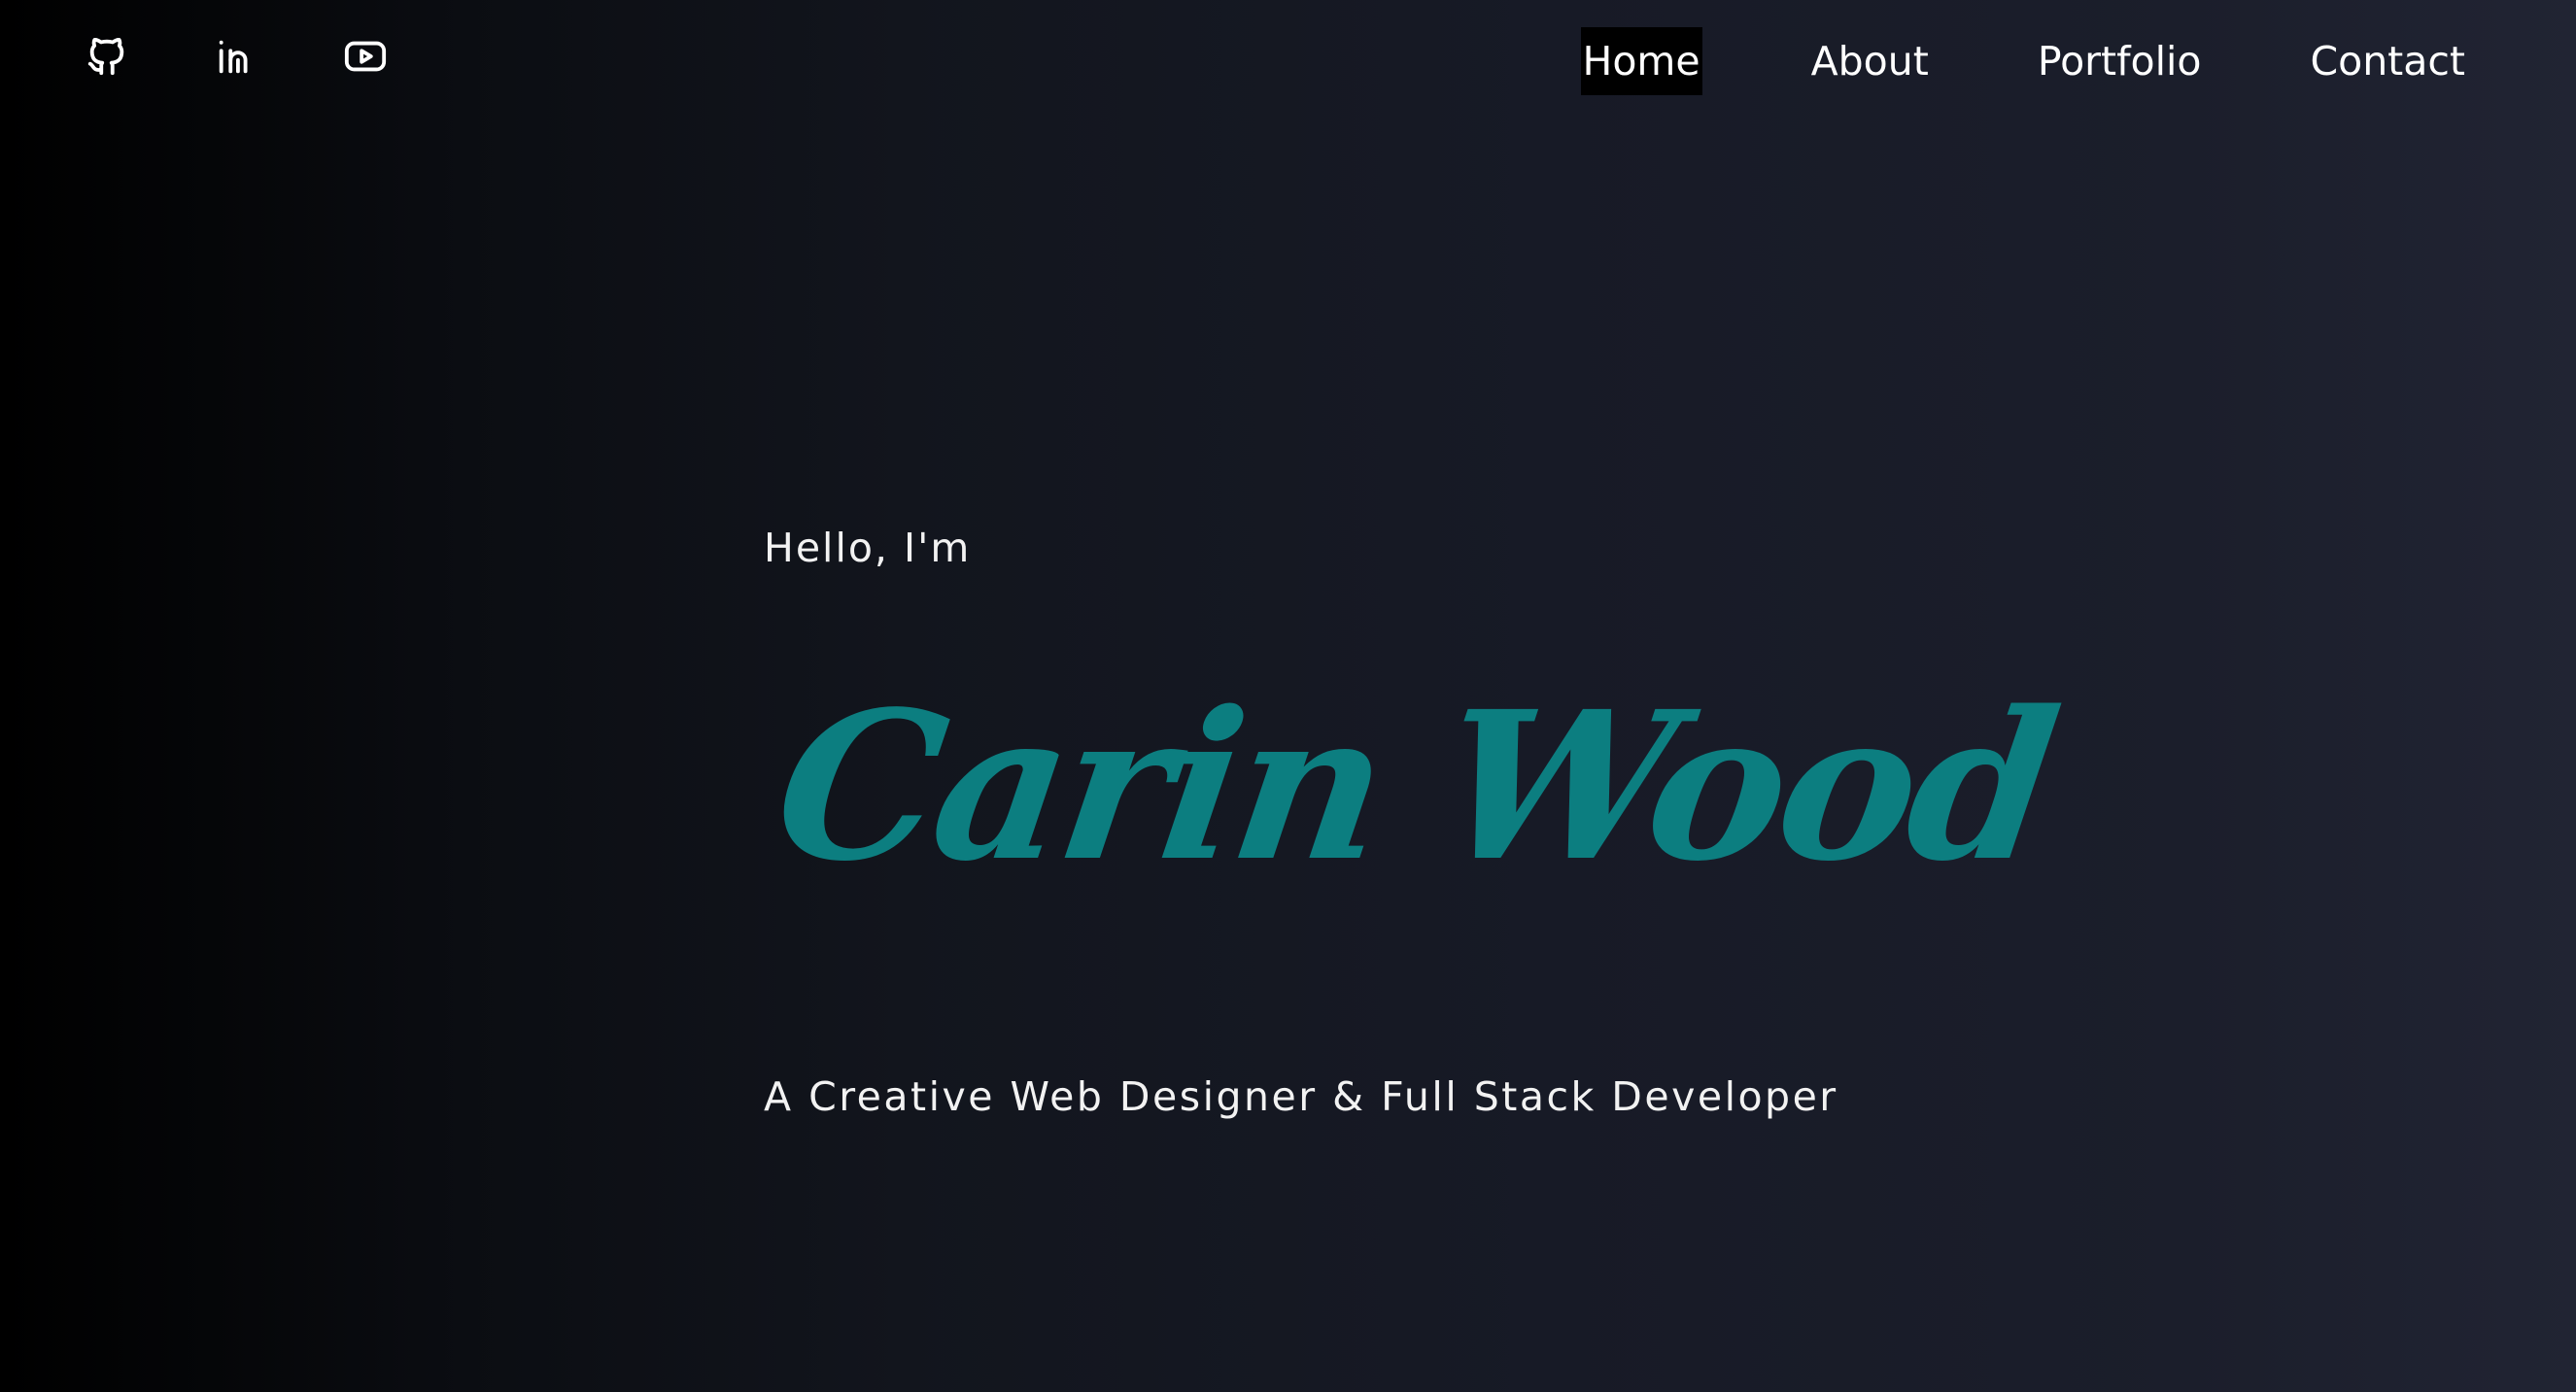  Describe the element at coordinates (1414, 786) in the screenshot. I see `hero-name: Carin Wood` at that location.